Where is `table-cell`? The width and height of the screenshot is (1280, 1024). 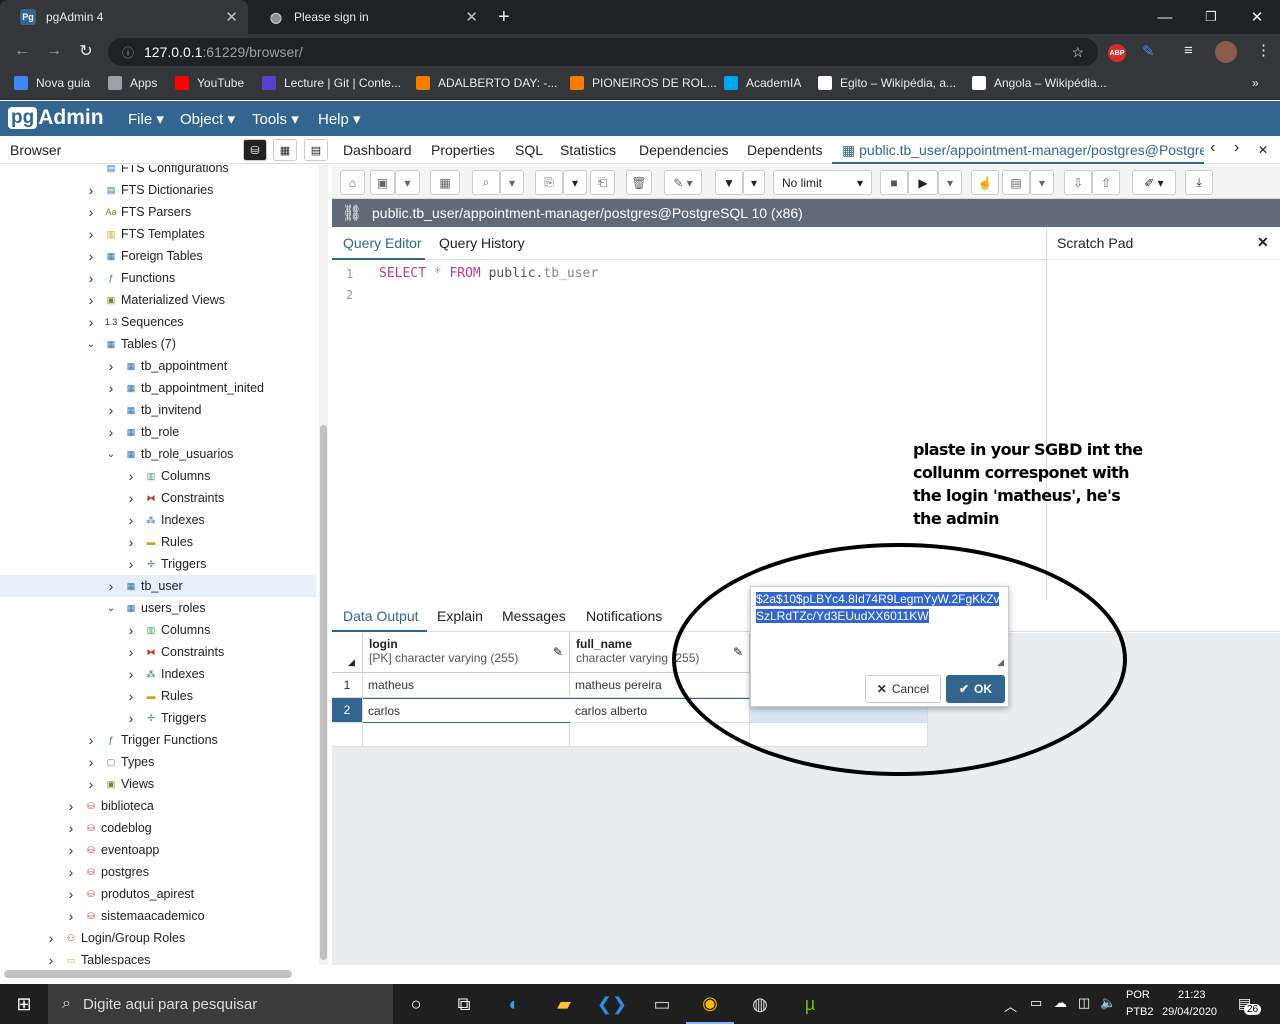
table-cell is located at coordinates (839, 735).